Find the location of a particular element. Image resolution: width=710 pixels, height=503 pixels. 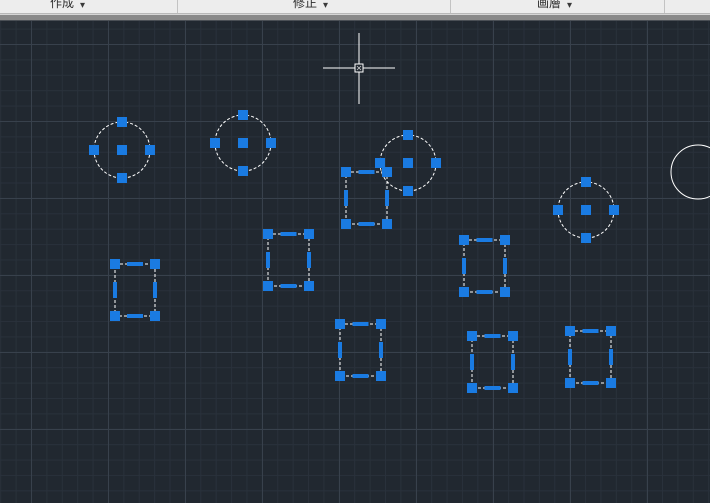

ribbon-panel-create-title: 作成 ▾ is located at coordinates (67, 5).